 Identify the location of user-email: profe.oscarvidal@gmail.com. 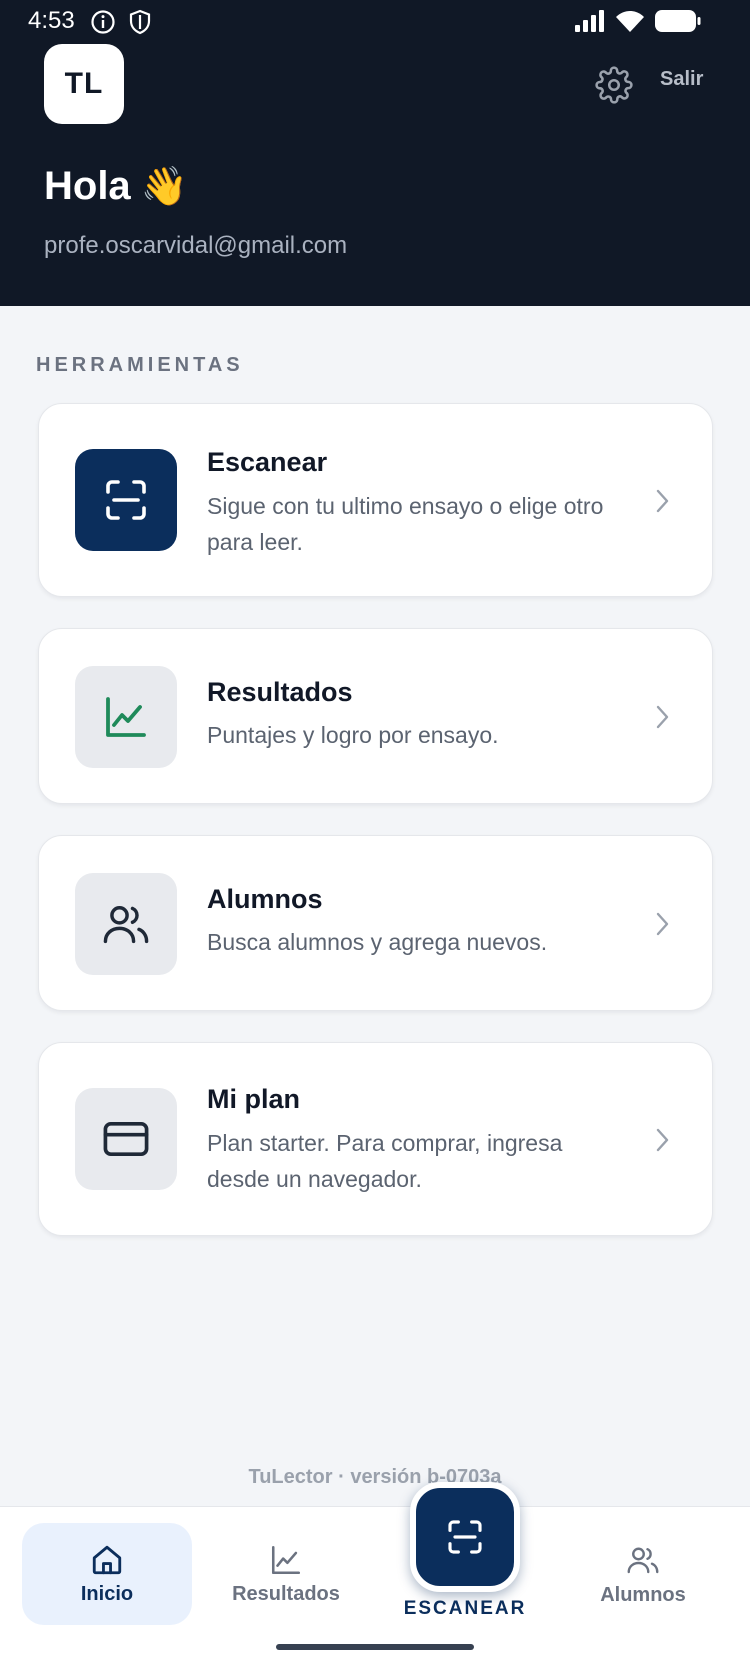
(196, 245).